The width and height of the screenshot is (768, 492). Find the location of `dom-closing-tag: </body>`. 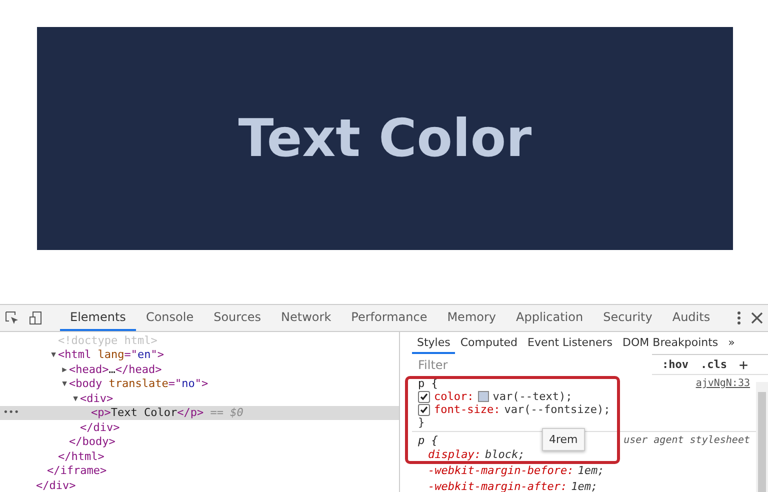

dom-closing-tag: </body> is located at coordinates (92, 441).